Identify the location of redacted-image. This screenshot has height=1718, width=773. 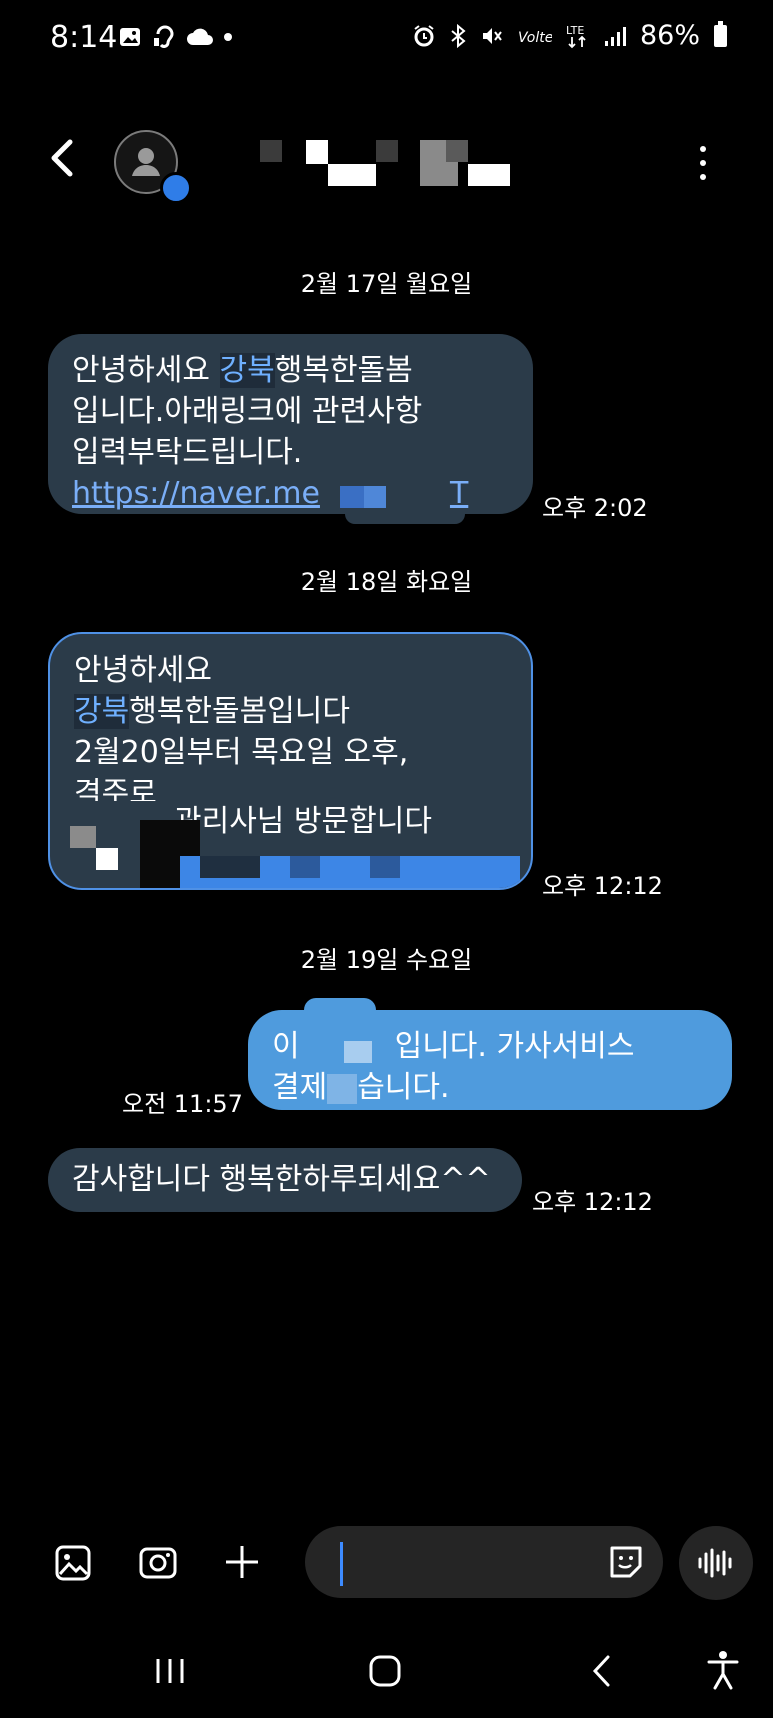
(295, 854).